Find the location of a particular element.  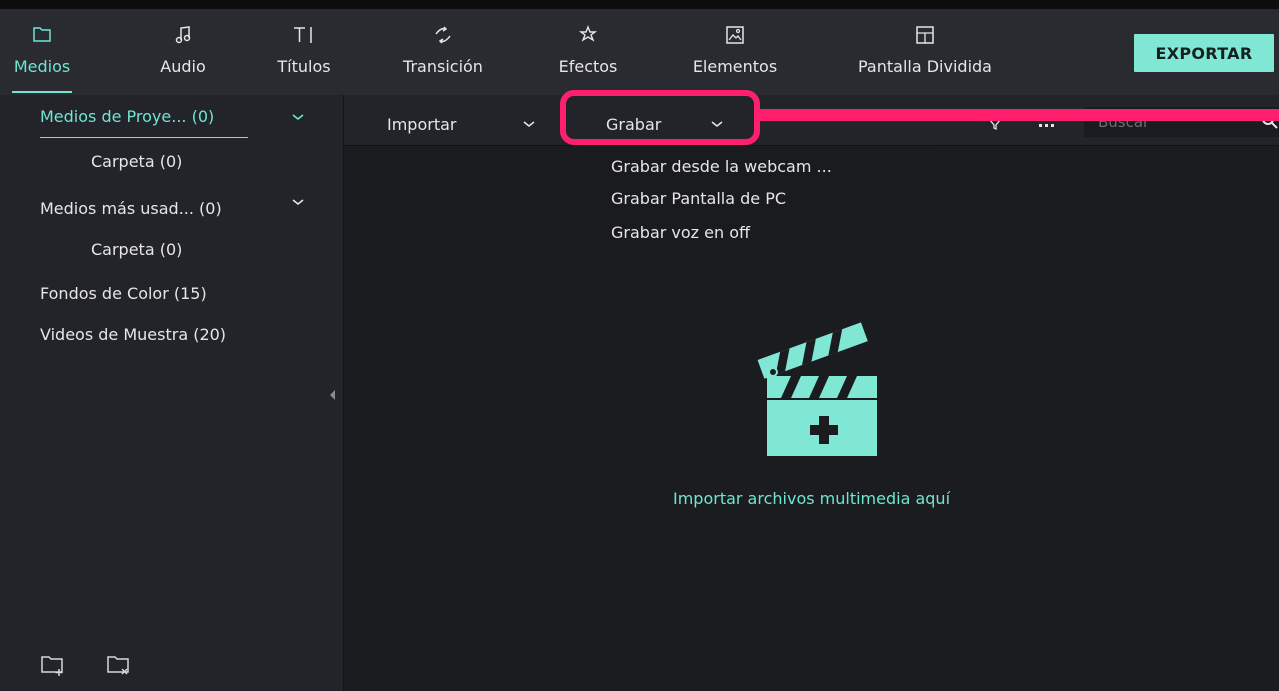

sidebar-item-most-used: Medios más usad... (0) is located at coordinates (131, 208).